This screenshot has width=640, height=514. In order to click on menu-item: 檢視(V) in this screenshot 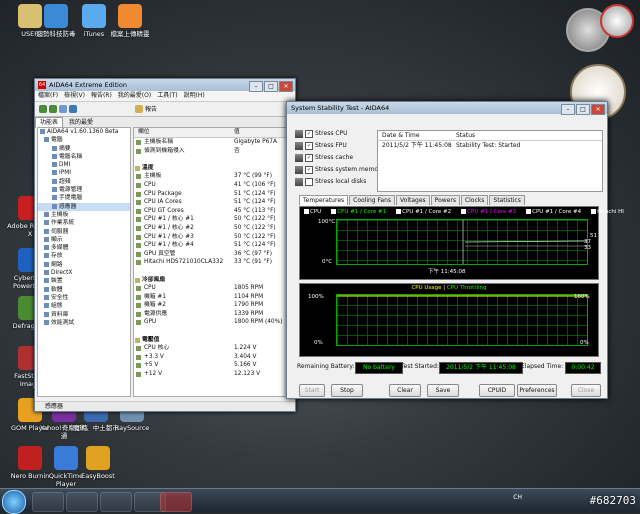, I will do `click(74, 95)`.